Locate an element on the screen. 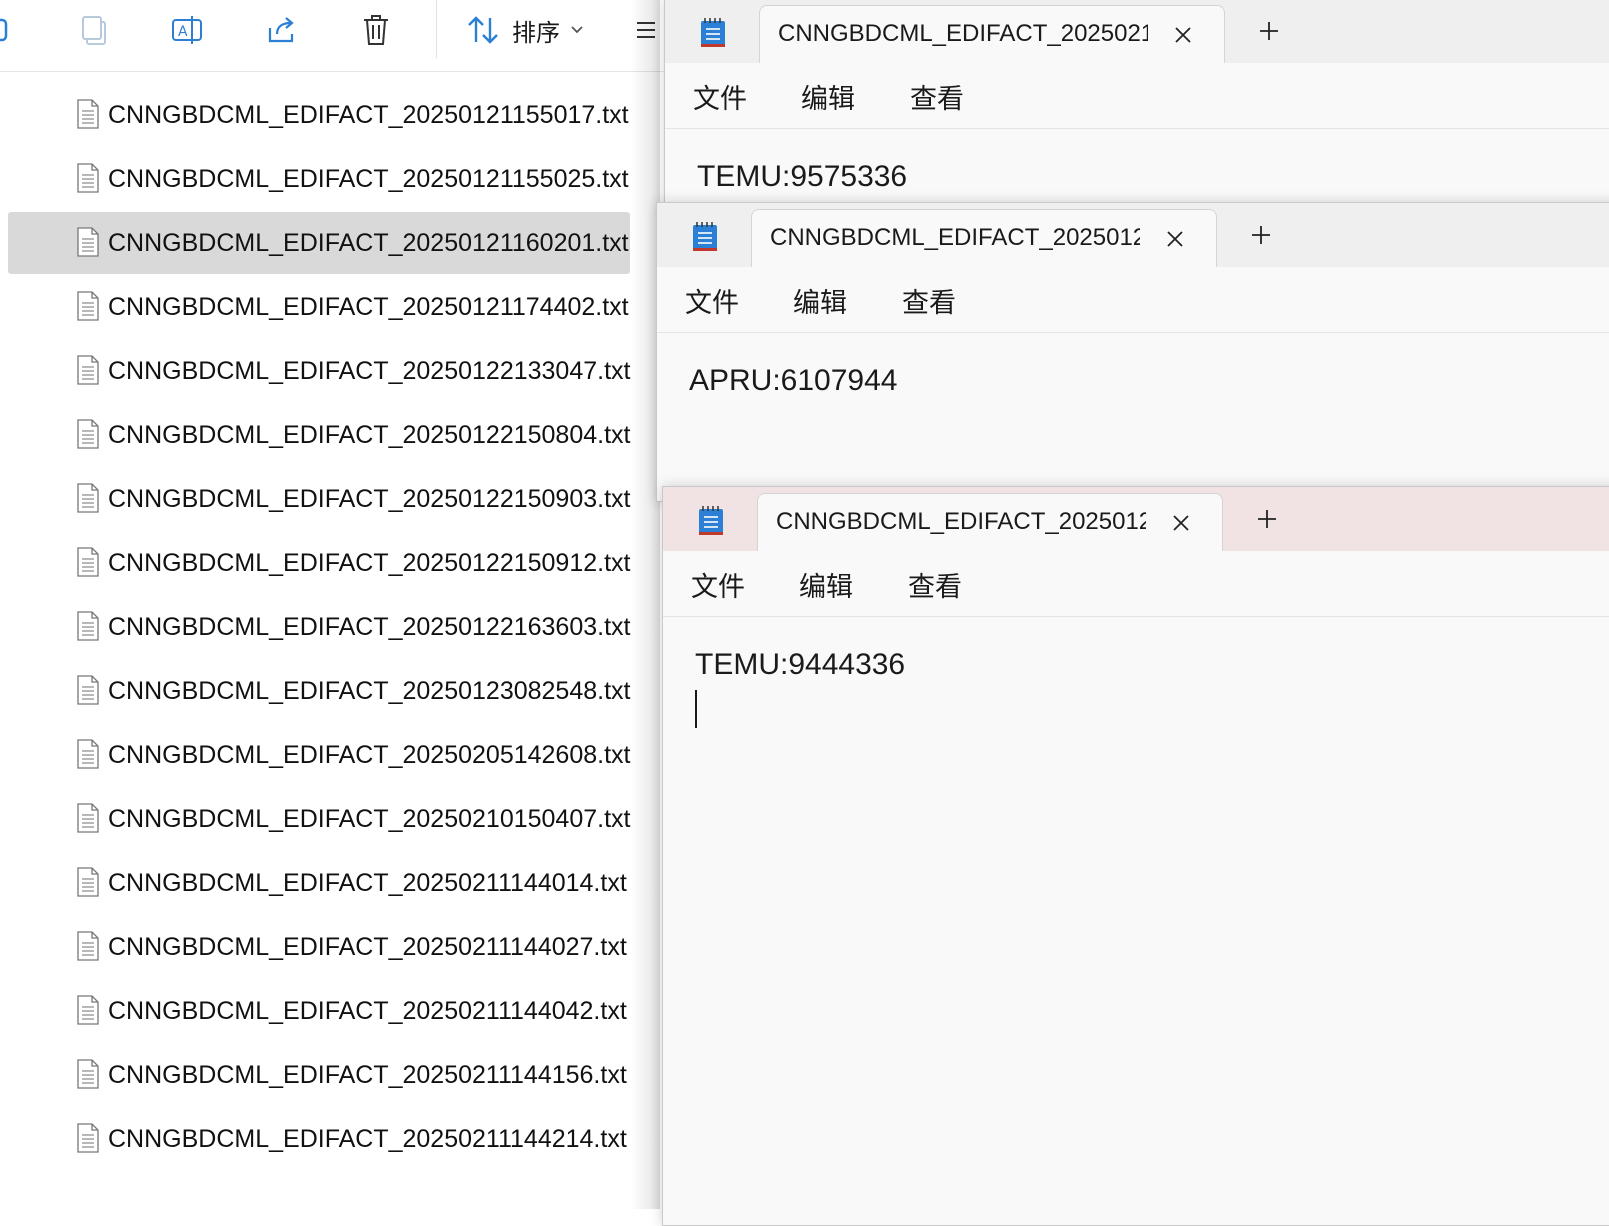 This screenshot has height=1226, width=1609. text-caret is located at coordinates (696, 709).